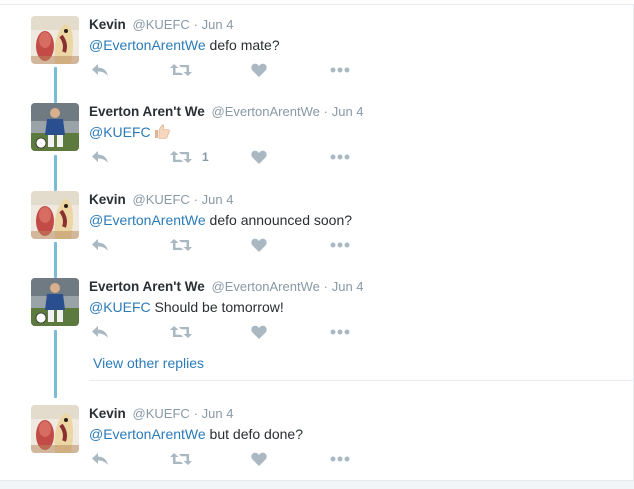 This screenshot has height=489, width=634. I want to click on top-border, so click(317, 4).